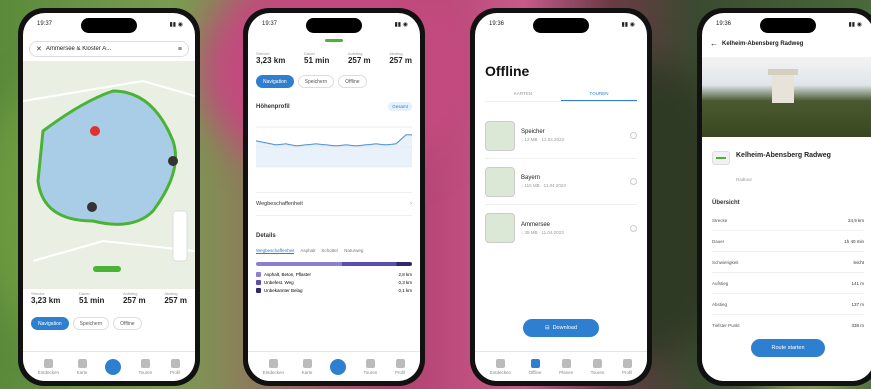  Describe the element at coordinates (628, 25) in the screenshot. I see `status-icons: ▮▮ ◉` at that location.